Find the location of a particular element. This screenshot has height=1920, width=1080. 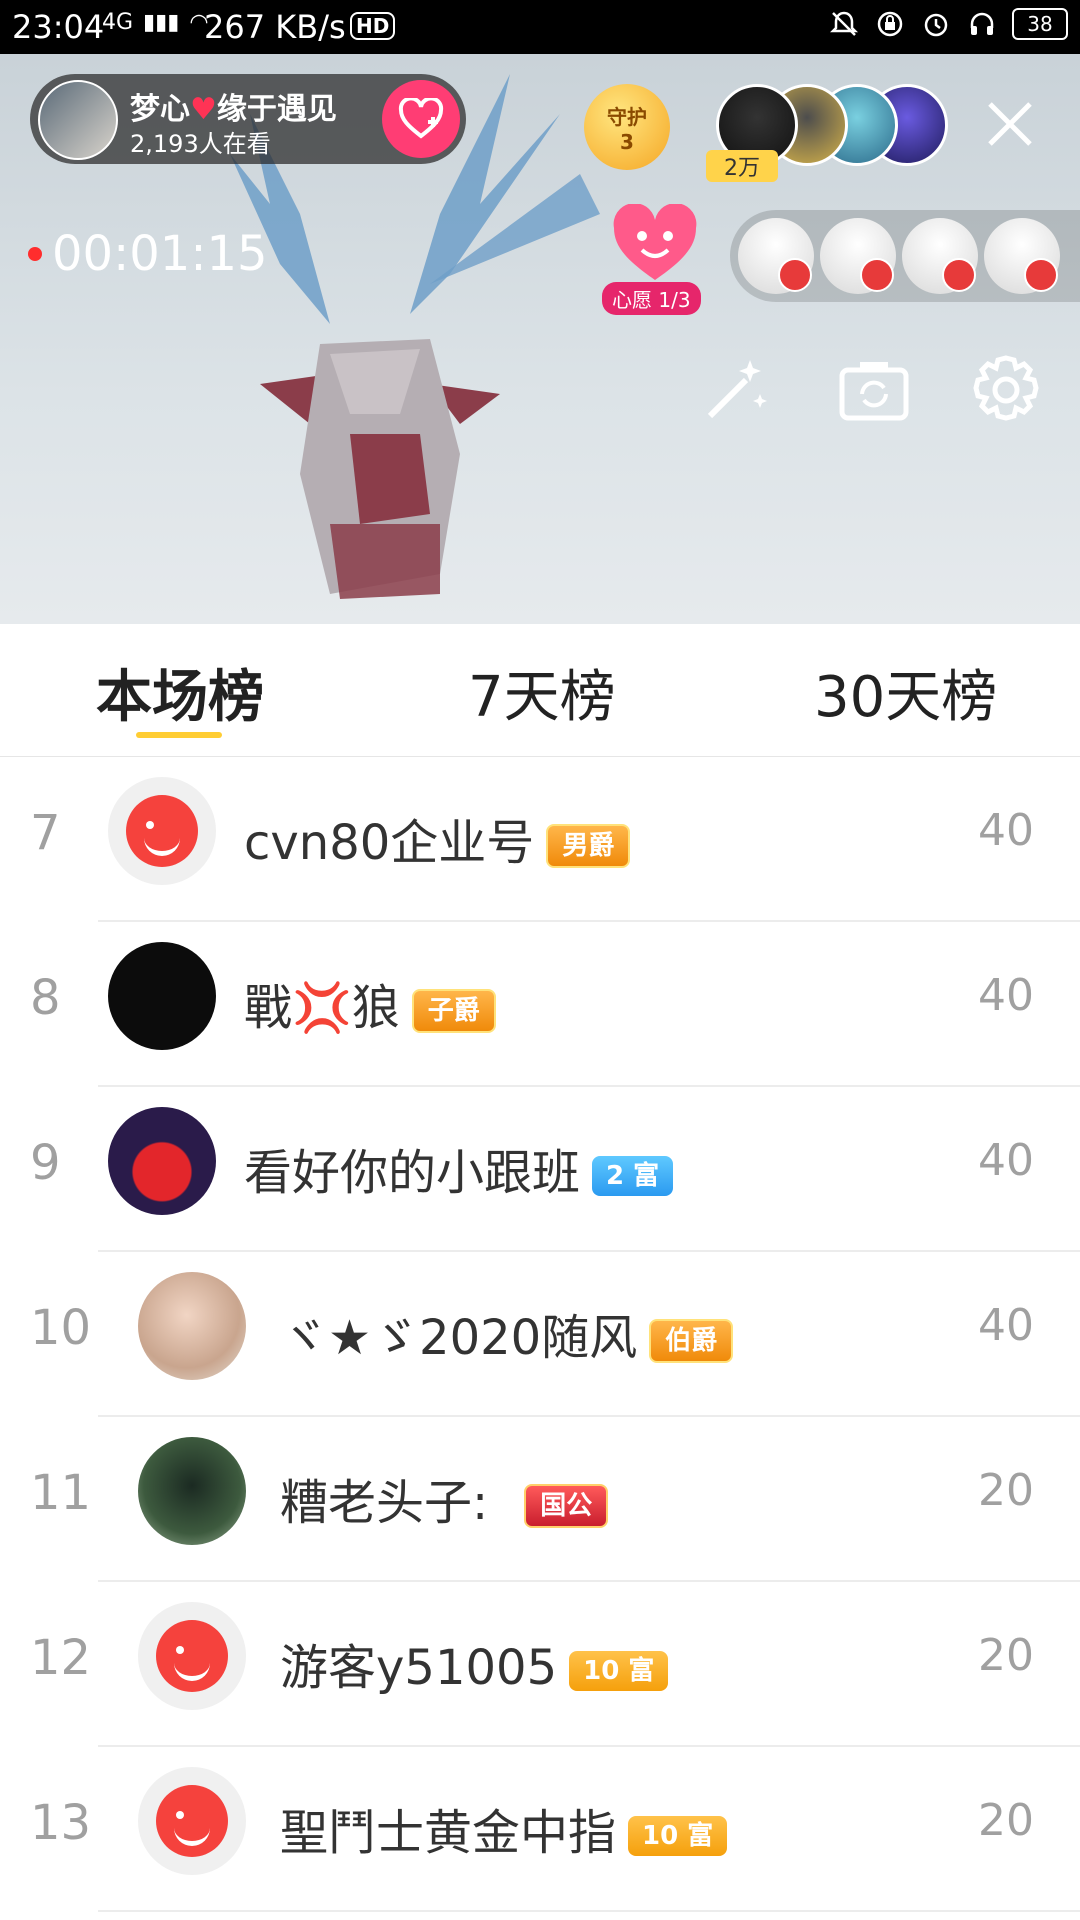

beauty-wand-button is located at coordinates (736, 390).